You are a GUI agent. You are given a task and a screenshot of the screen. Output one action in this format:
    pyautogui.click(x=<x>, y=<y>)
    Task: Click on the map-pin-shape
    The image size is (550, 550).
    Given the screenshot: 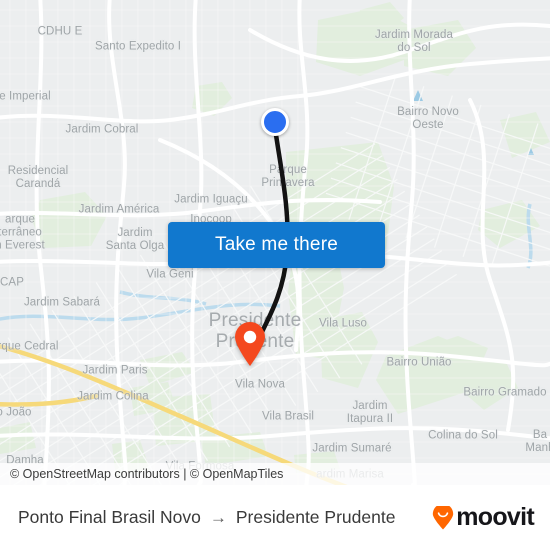 What is the action you would take?
    pyautogui.click(x=250, y=344)
    